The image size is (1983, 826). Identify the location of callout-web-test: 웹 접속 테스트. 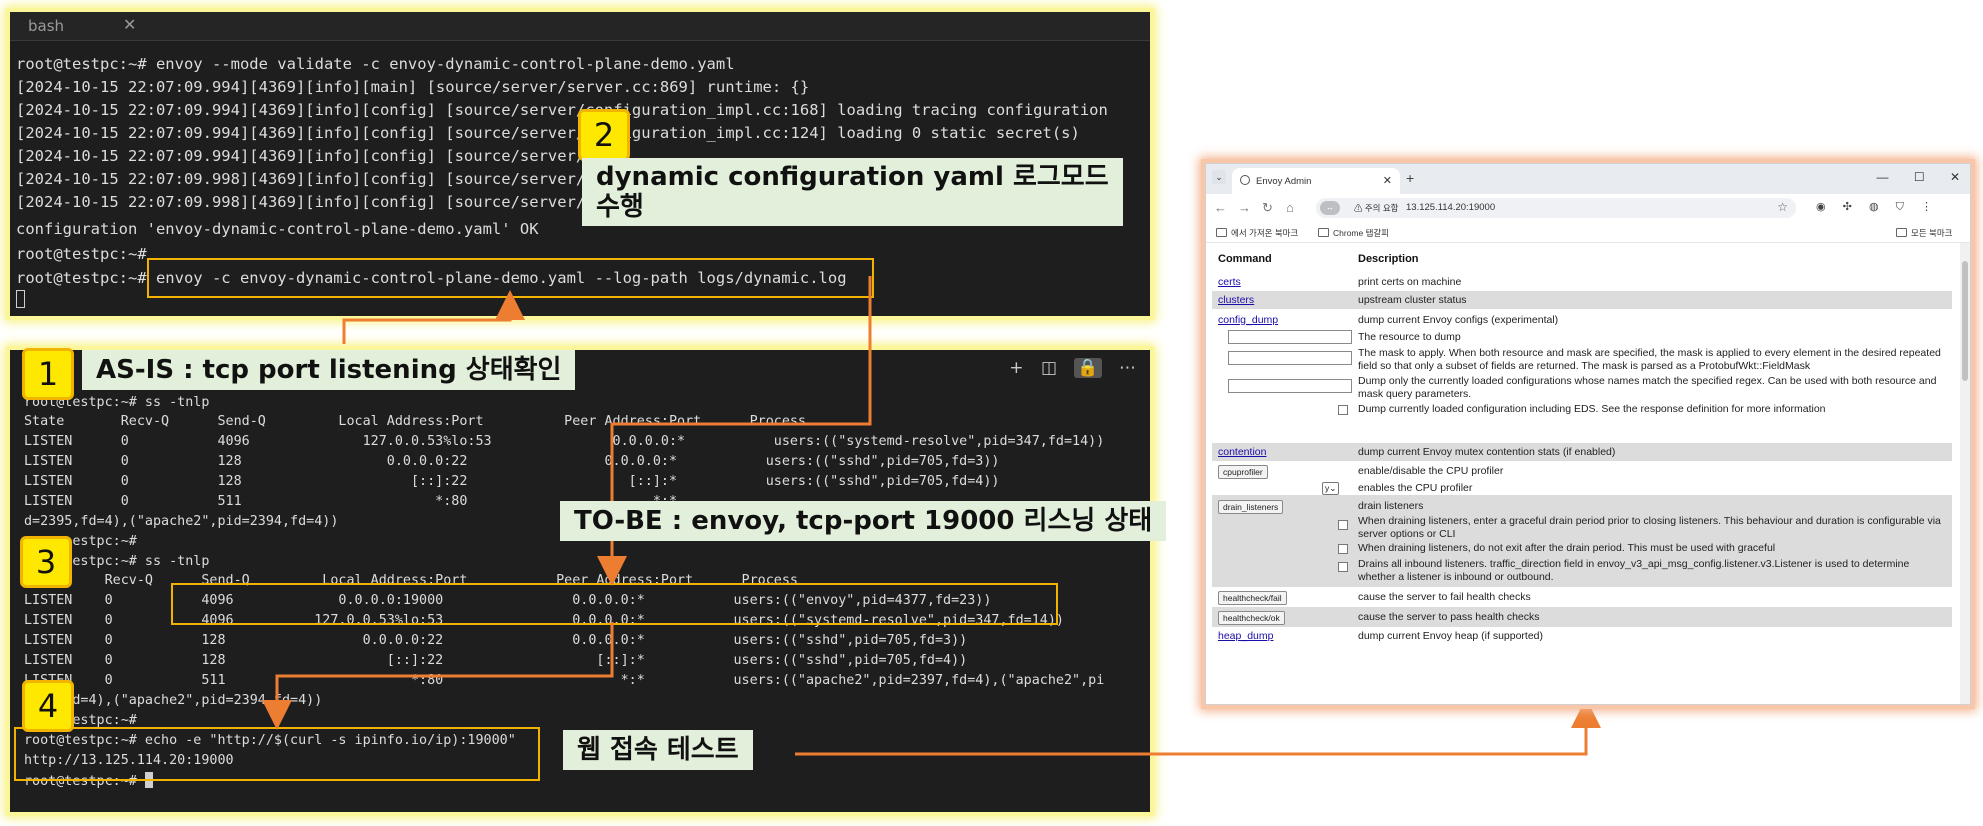
(658, 750).